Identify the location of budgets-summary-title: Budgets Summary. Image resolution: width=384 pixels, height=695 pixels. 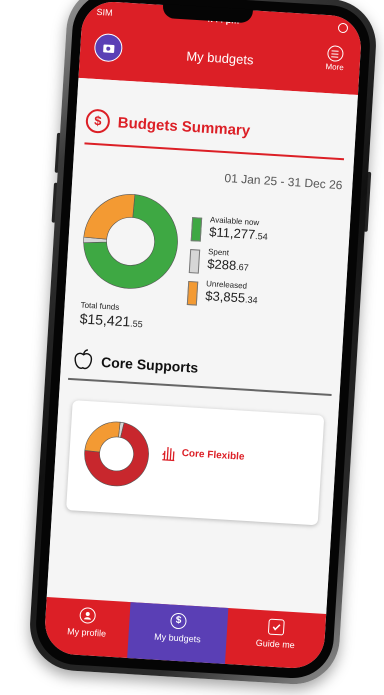
(184, 127).